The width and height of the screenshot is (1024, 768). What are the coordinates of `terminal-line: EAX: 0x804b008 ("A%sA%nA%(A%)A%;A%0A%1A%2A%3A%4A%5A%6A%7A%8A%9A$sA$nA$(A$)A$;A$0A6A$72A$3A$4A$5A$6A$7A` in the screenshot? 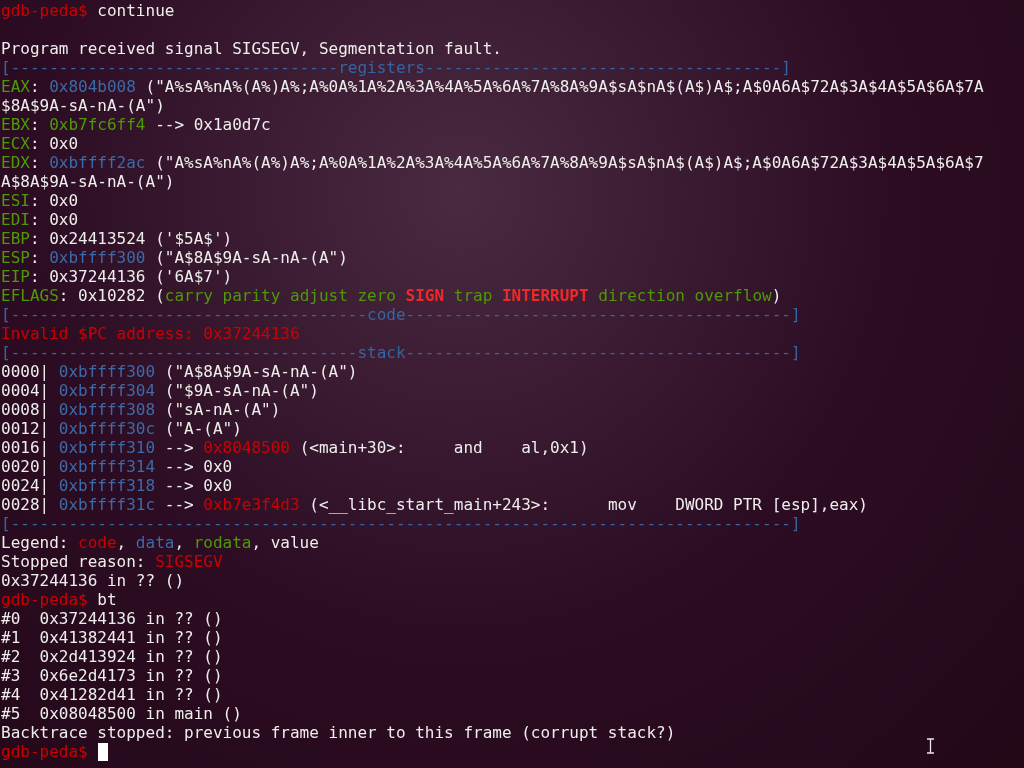 It's located at (492, 86).